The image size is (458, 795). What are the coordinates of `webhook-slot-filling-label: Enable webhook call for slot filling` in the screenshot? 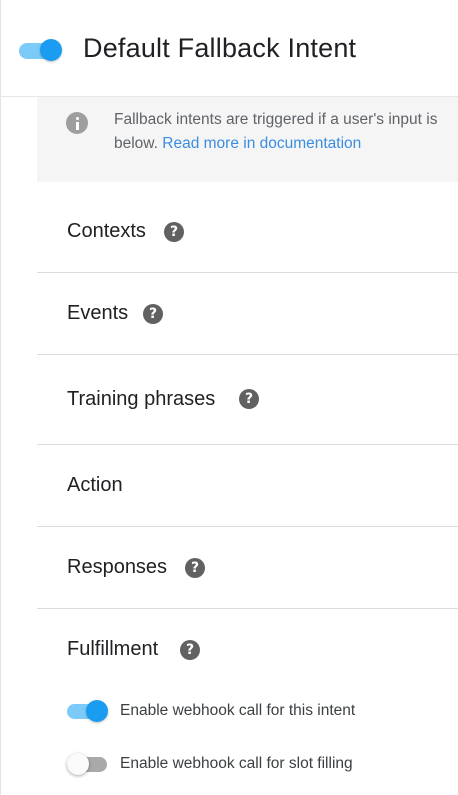 It's located at (236, 763).